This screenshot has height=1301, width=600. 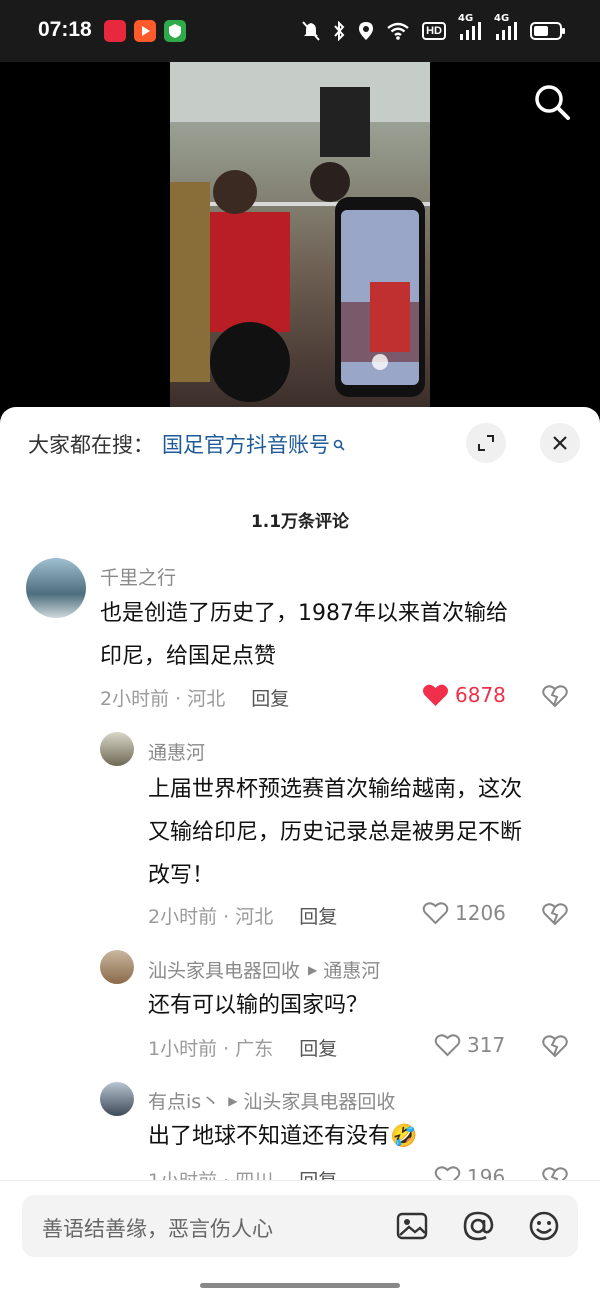 What do you see at coordinates (398, 31) in the screenshot?
I see `wifi-icon` at bounding box center [398, 31].